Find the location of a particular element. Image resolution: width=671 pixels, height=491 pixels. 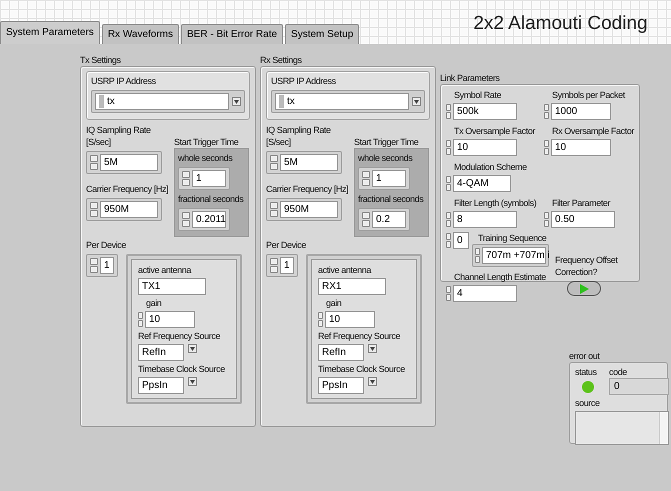

label: Symbols per Packet is located at coordinates (588, 95).